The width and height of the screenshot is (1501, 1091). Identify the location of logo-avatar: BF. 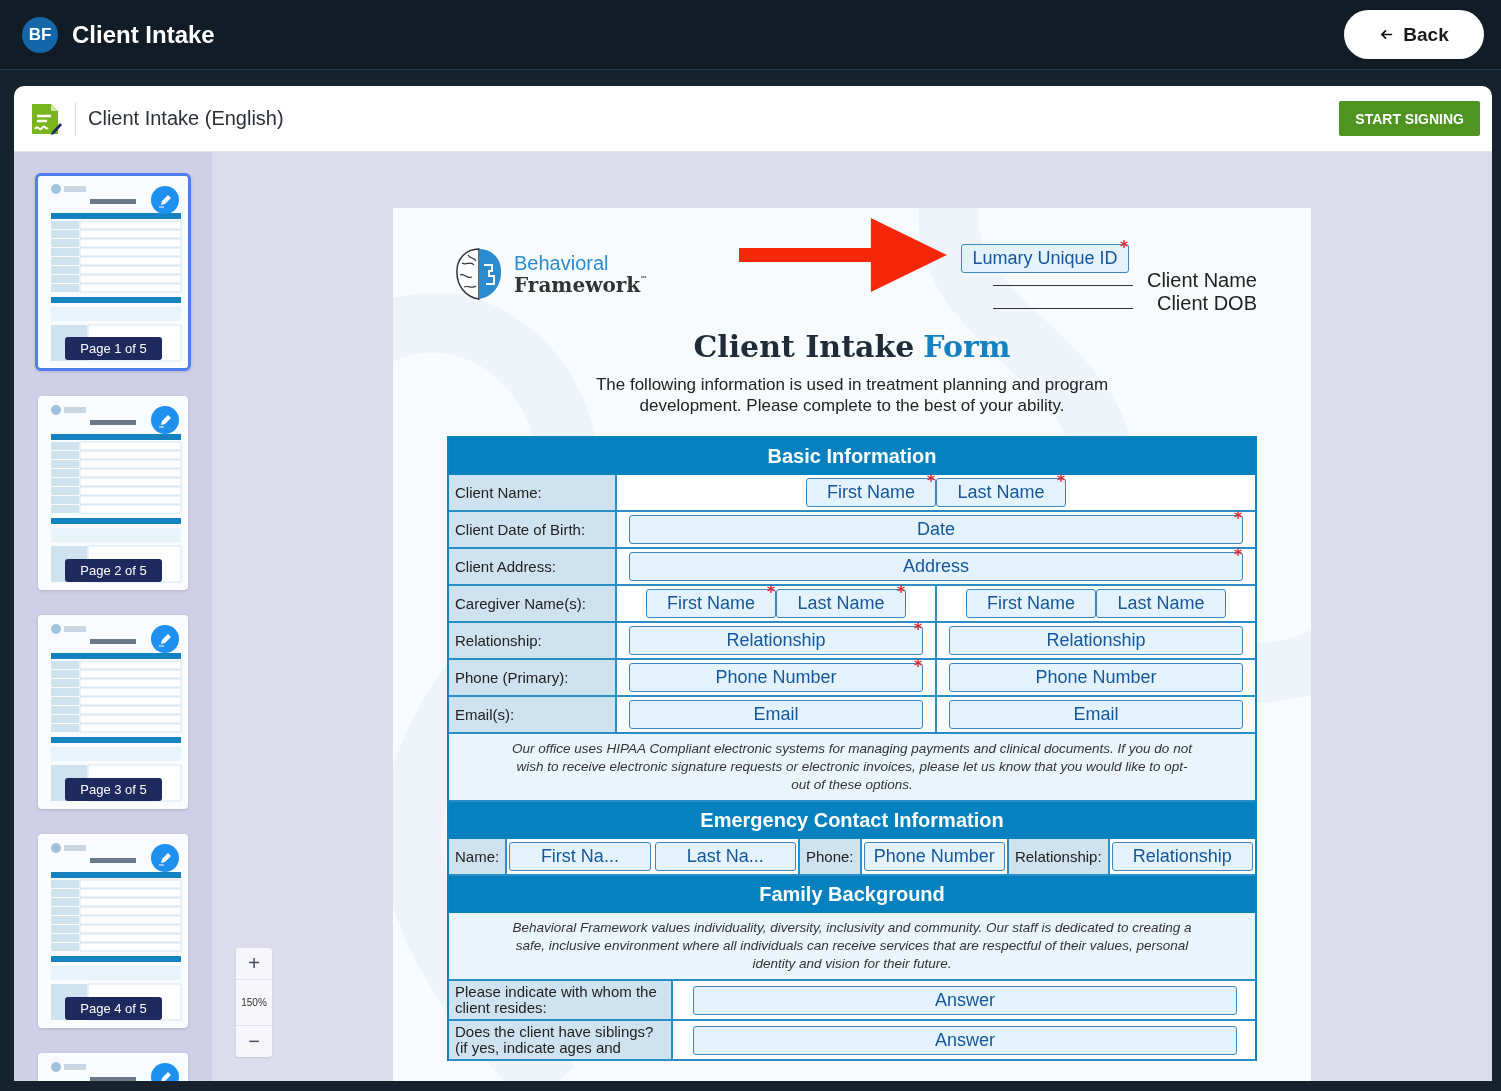
(40, 34).